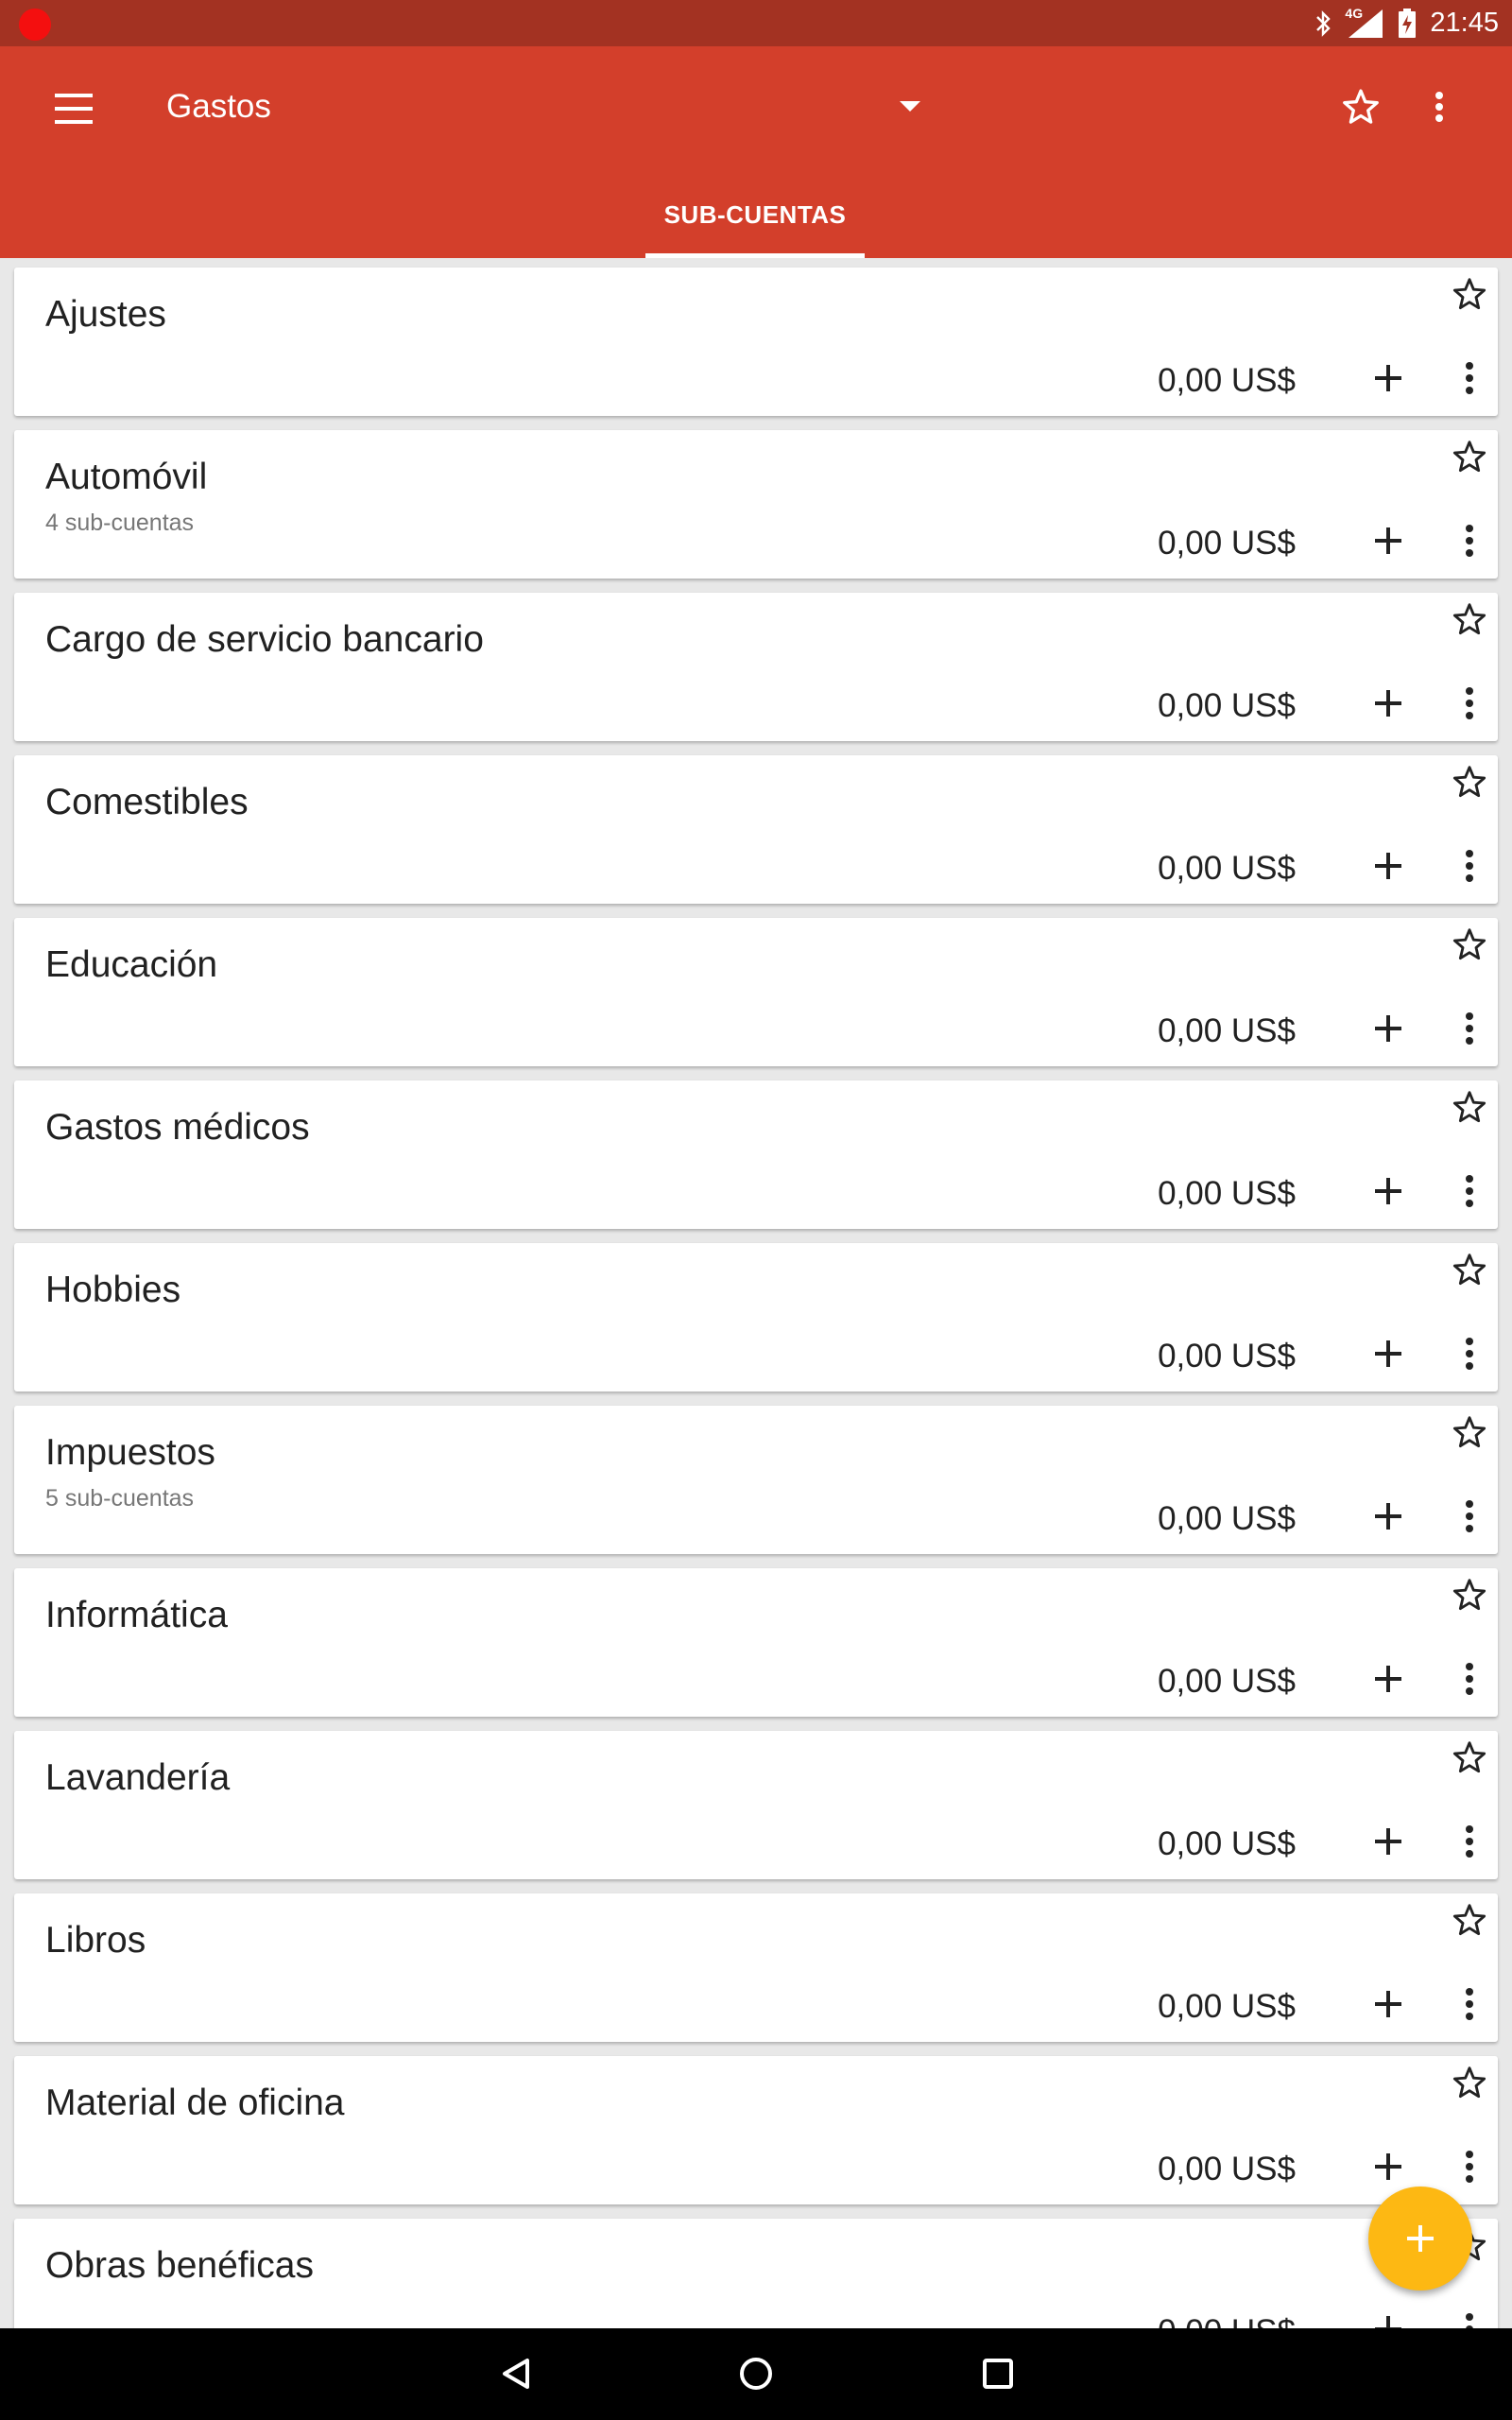 This screenshot has height=2420, width=1512. Describe the element at coordinates (1464, 23) in the screenshot. I see `clock: 21:45` at that location.